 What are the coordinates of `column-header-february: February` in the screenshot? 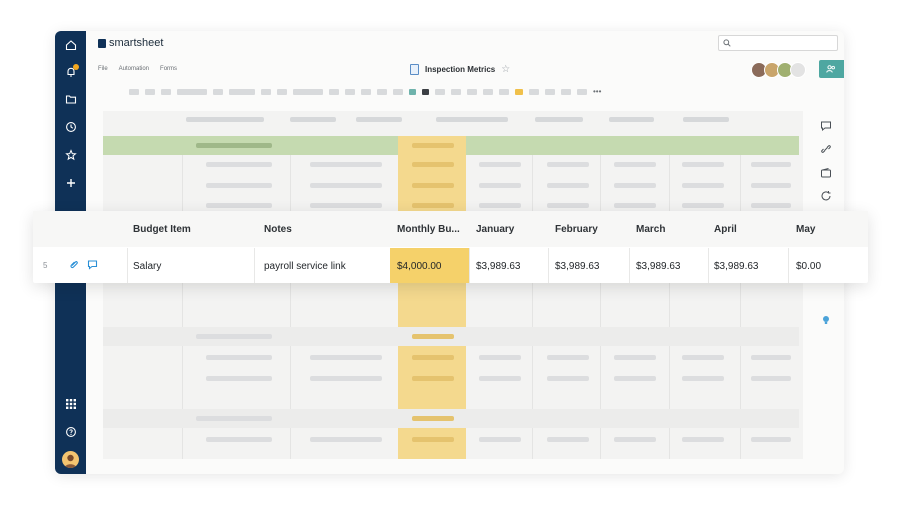 It's located at (590, 229).